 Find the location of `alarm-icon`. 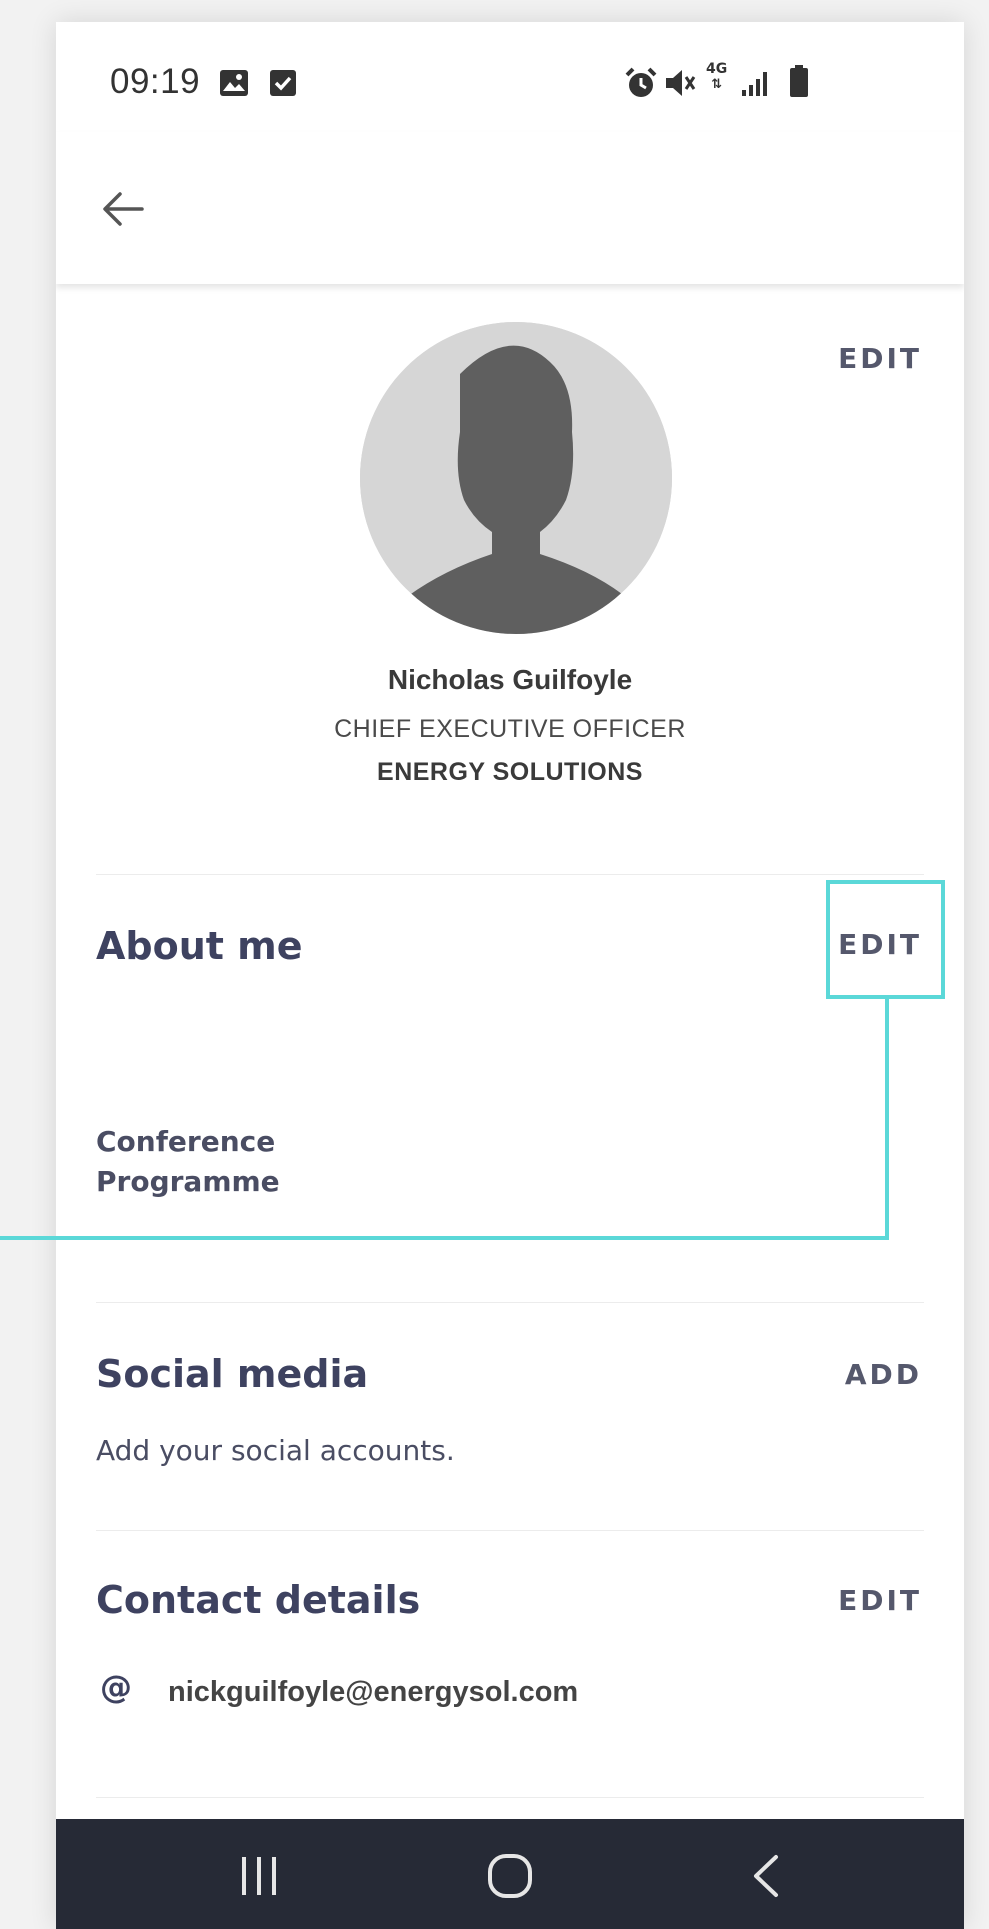

alarm-icon is located at coordinates (641, 85).